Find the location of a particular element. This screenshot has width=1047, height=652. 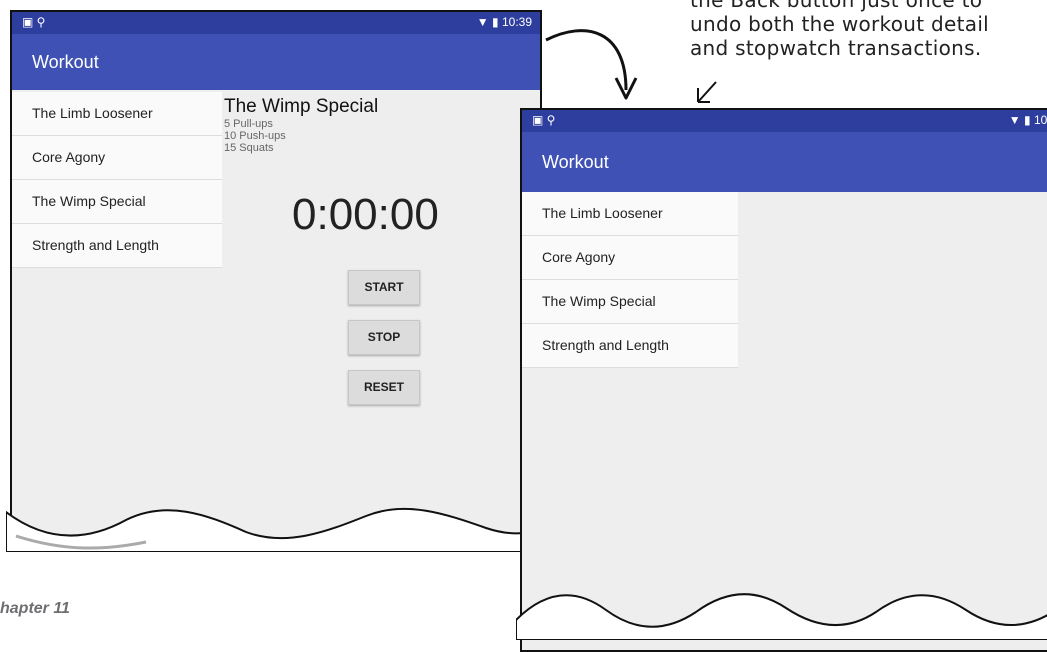

annotation-line: undo both the workout detail is located at coordinates (840, 24).